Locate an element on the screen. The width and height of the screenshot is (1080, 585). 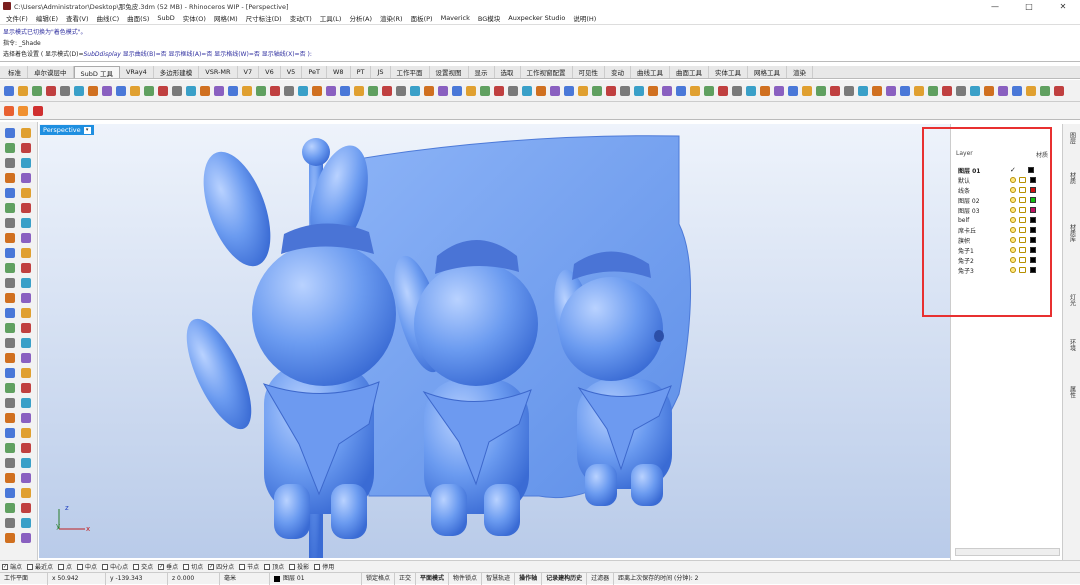
menu-mesh: 网格(M) is located at coordinates (226, 18).